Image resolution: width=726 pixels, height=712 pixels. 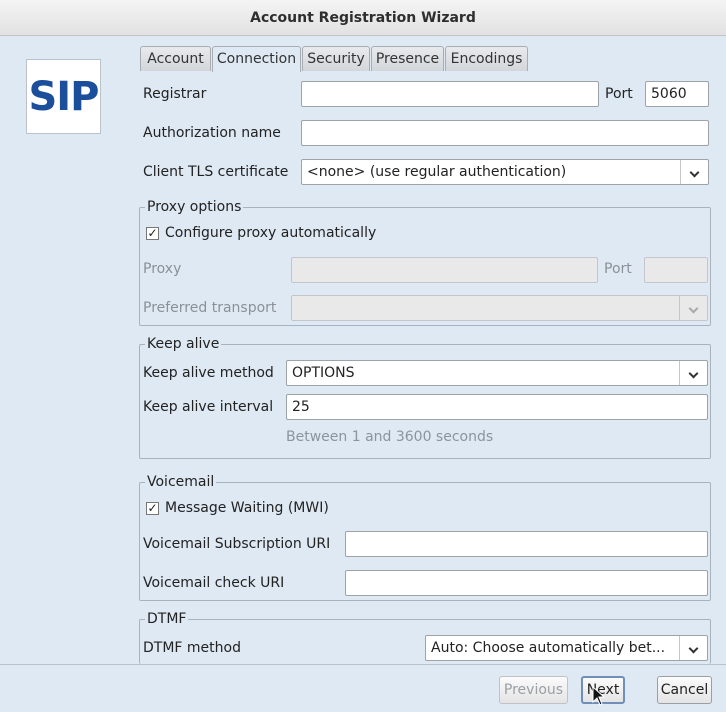 I want to click on dtmf-method-dropdown-button, so click(x=693, y=648).